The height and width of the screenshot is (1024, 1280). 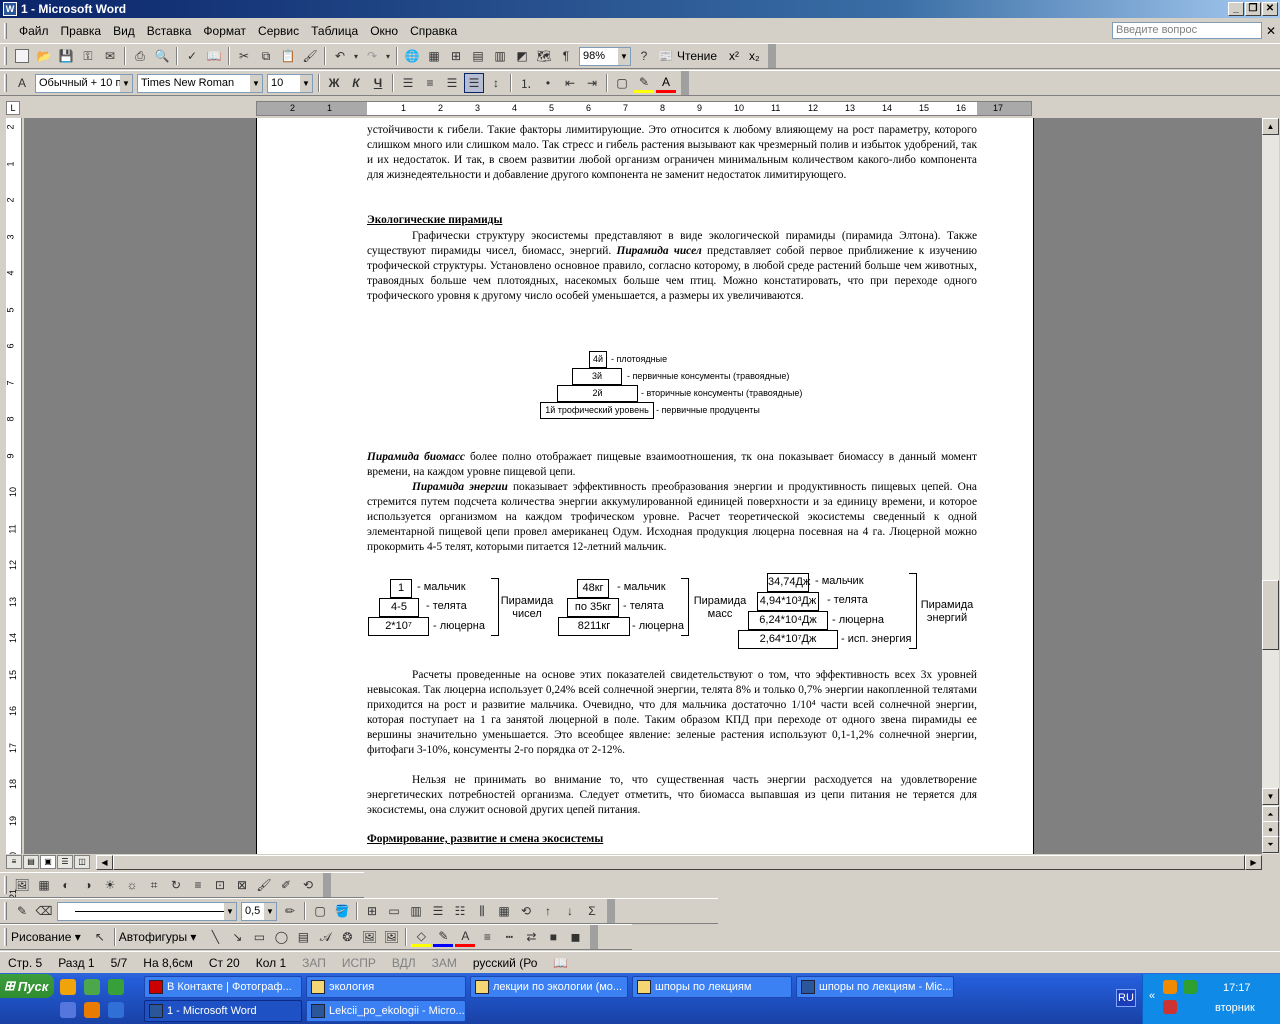 What do you see at coordinates (132, 885) in the screenshot?
I see `less-brightness-icon: ☼` at bounding box center [132, 885].